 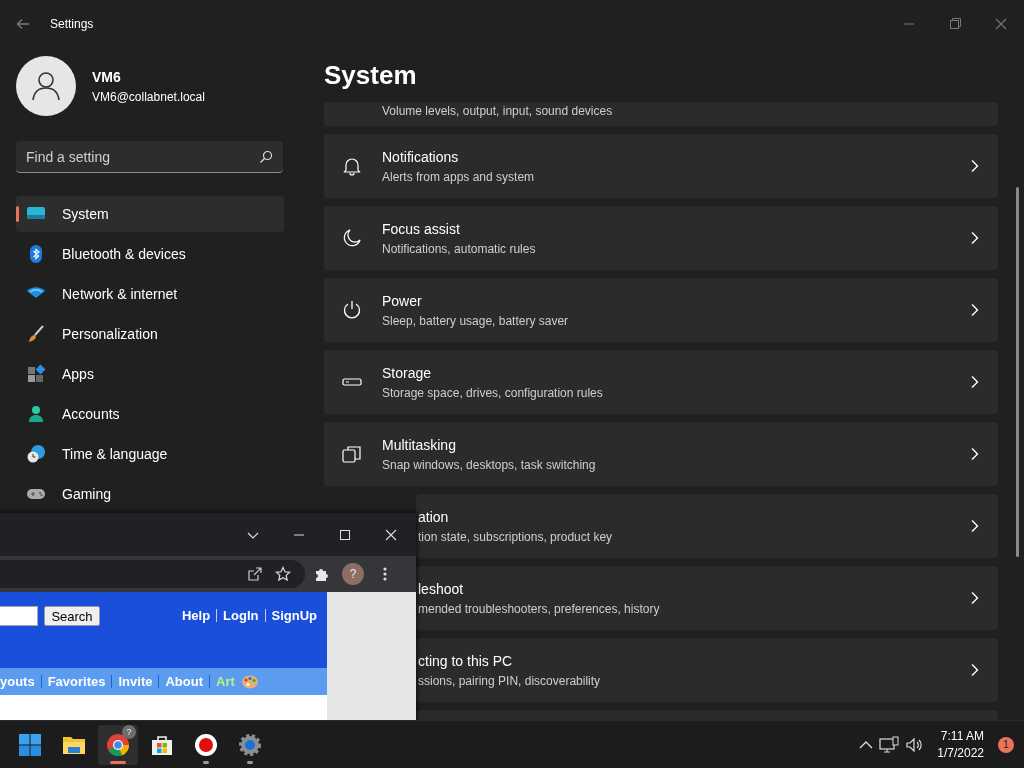 I want to click on back-arrow-icon, so click(x=23, y=24).